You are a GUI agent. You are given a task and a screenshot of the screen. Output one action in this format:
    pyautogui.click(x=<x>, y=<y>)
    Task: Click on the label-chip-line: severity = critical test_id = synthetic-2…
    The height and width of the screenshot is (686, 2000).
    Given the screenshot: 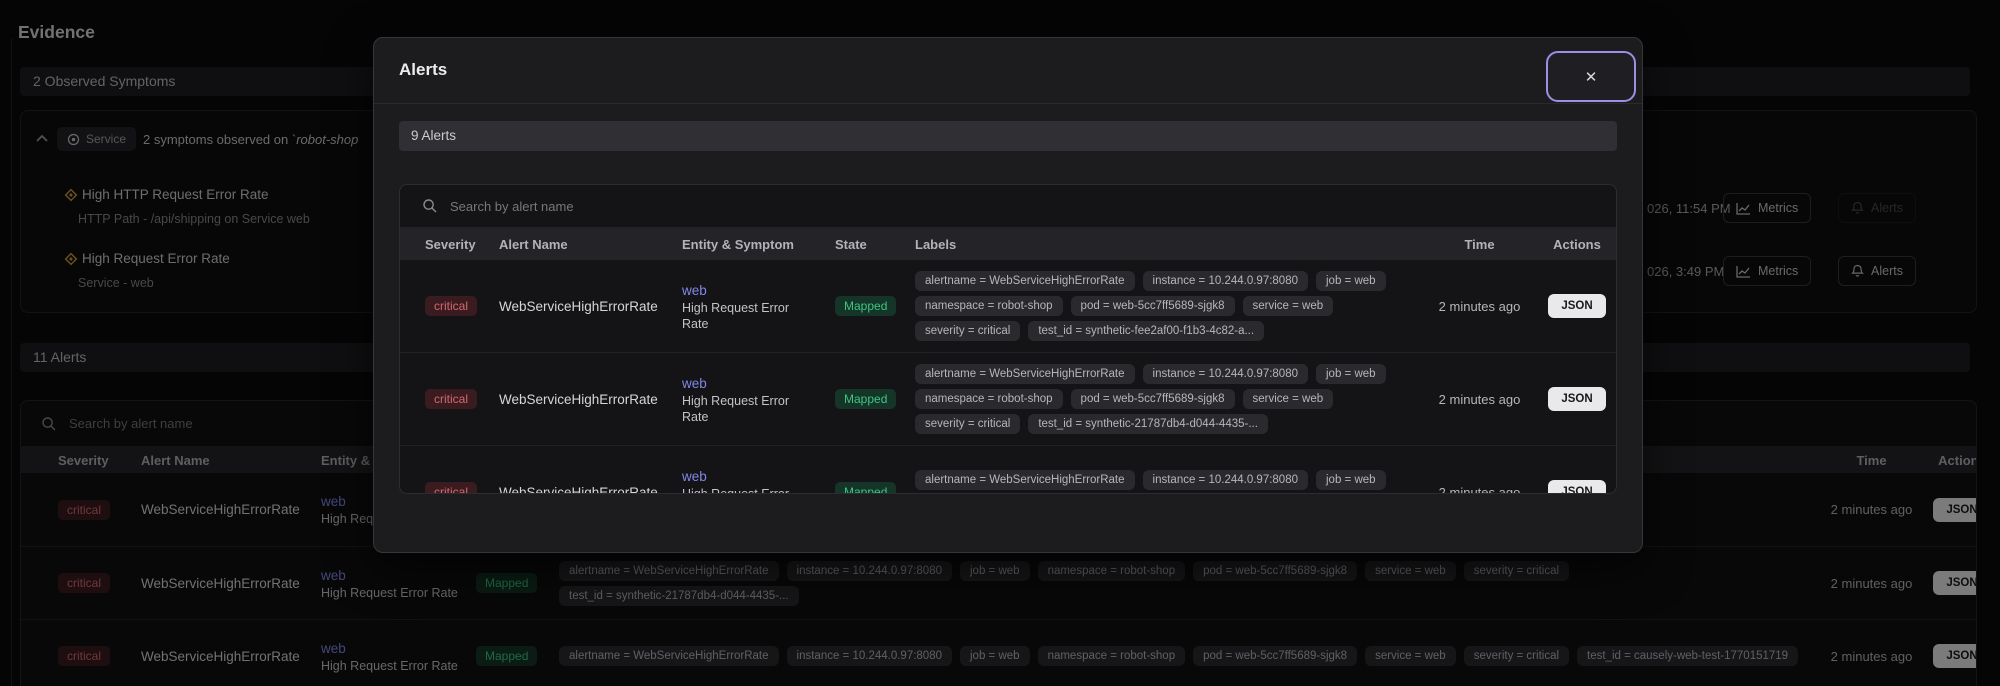 What is the action you would take?
    pyautogui.click(x=1168, y=424)
    